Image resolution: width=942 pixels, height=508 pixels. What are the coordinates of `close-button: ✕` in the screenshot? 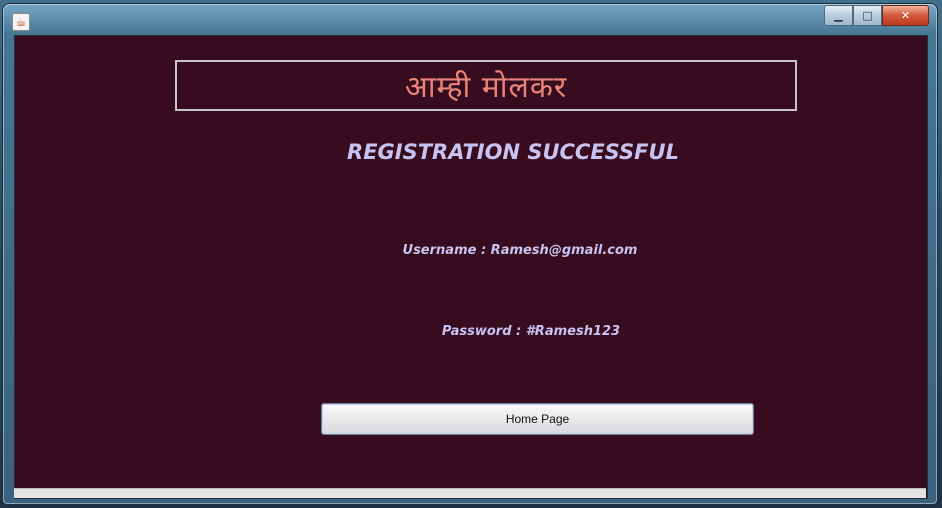 It's located at (905, 15).